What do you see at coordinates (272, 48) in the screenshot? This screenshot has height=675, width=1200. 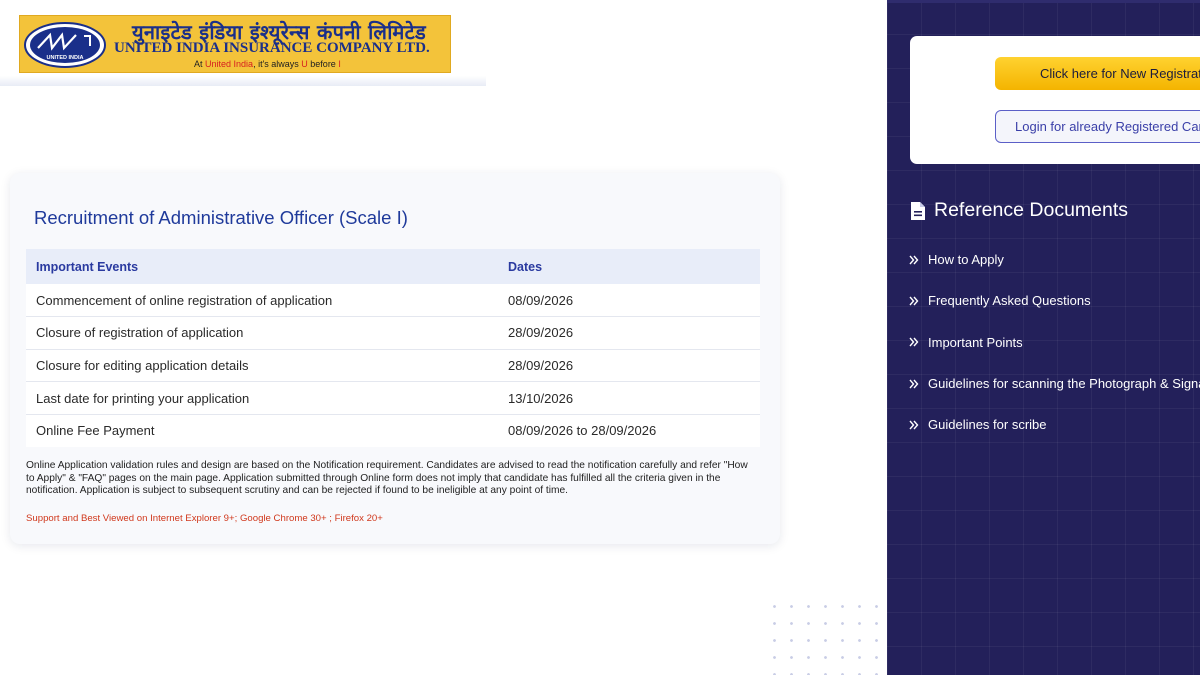 I see `logo-english-text: UNITED INDIA INSURANCE COMPANY LTD.` at bounding box center [272, 48].